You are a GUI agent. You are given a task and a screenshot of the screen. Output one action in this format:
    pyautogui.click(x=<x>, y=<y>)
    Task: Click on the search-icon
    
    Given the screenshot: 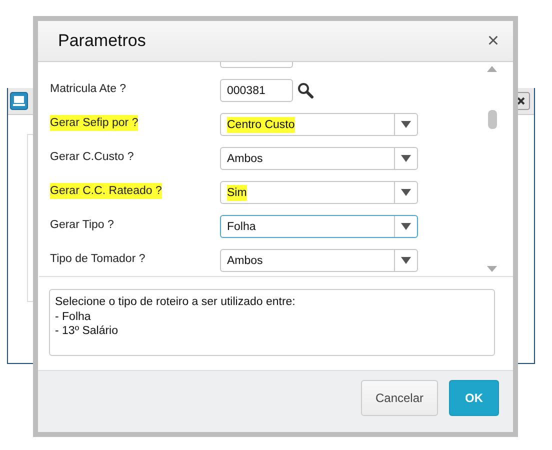 What is the action you would take?
    pyautogui.click(x=305, y=90)
    